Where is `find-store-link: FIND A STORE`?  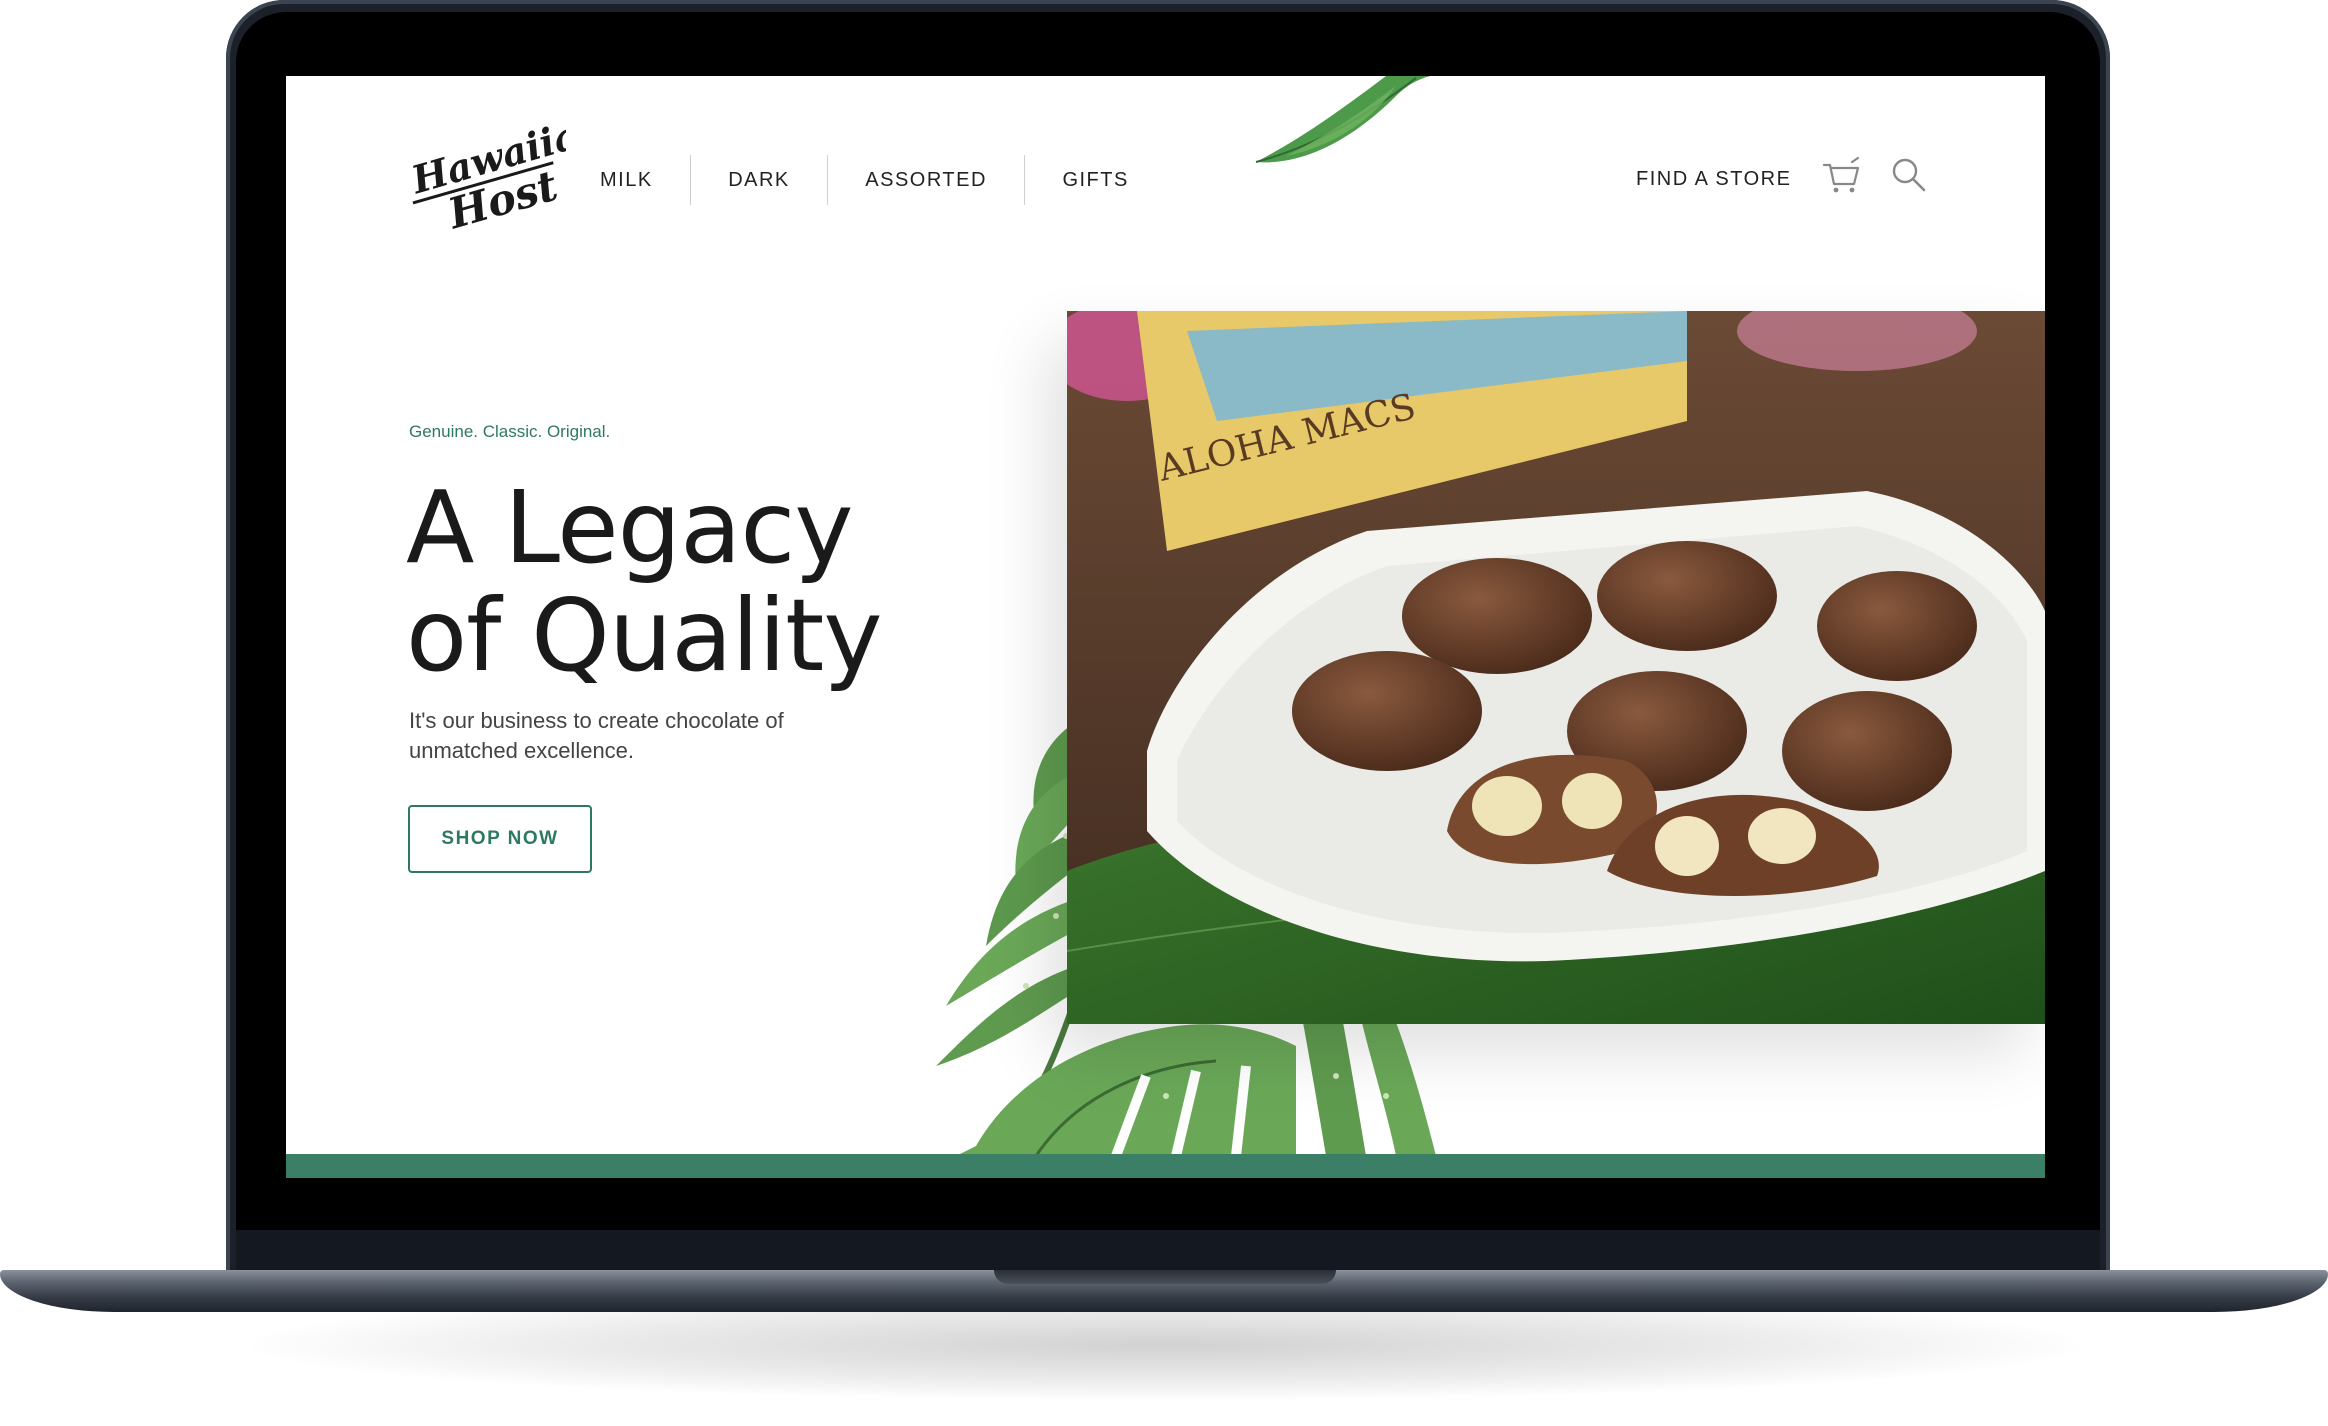
find-store-link: FIND A STORE is located at coordinates (1713, 179).